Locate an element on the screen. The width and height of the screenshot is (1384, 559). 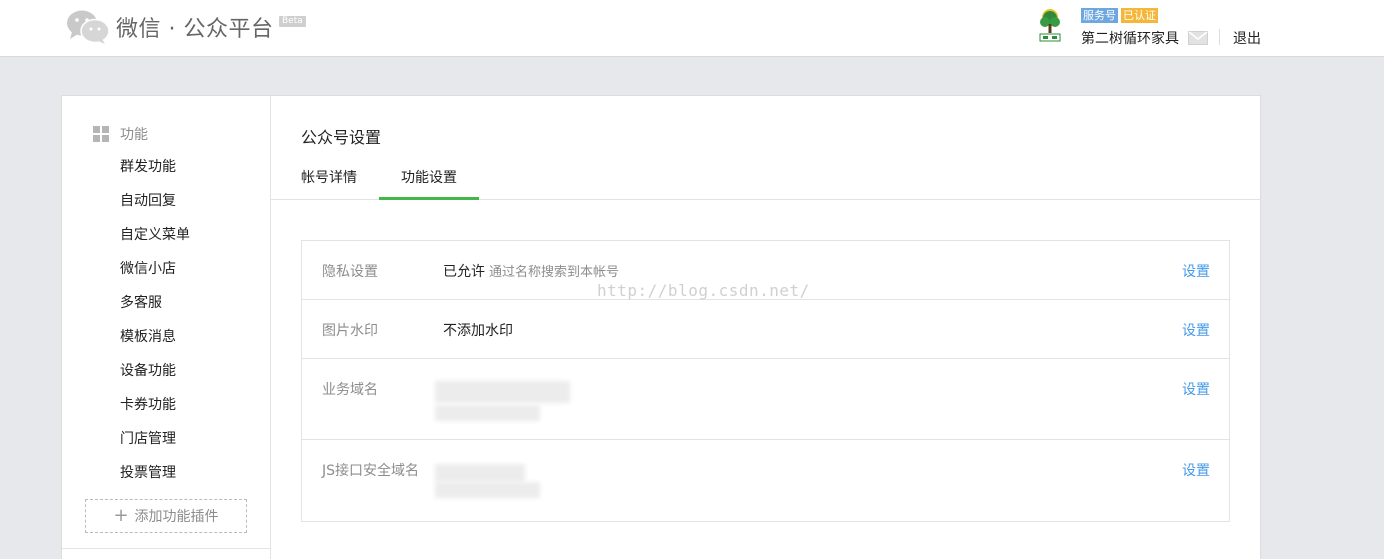
sidebar-item-template-message: 模板消息 is located at coordinates (155, 337).